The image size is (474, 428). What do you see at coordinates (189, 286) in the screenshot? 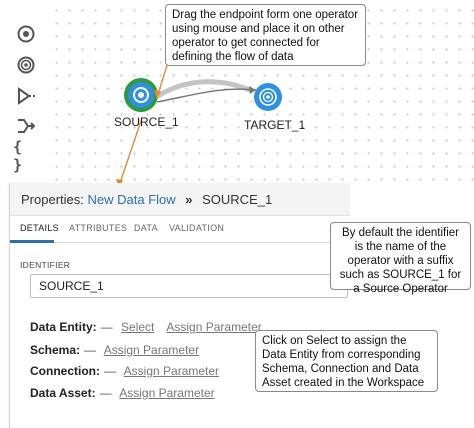
I see `identifier-input` at bounding box center [189, 286].